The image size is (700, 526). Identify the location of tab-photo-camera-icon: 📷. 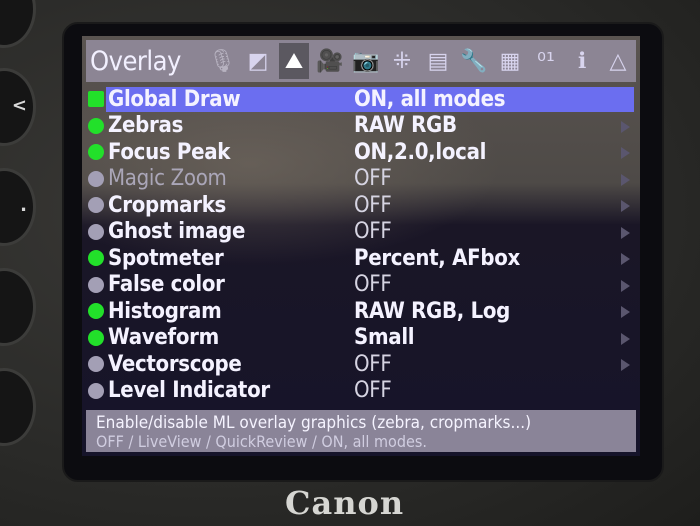
(366, 61).